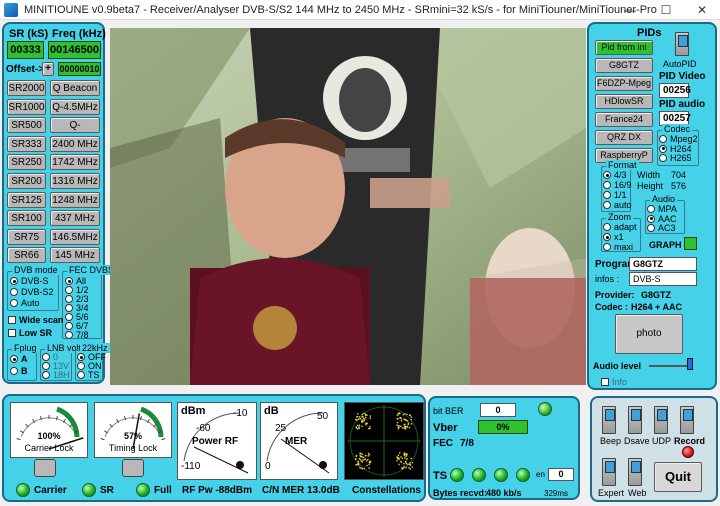  What do you see at coordinates (624, 47) in the screenshot?
I see `pid-from-ini-button: Pid from ini` at bounding box center [624, 47].